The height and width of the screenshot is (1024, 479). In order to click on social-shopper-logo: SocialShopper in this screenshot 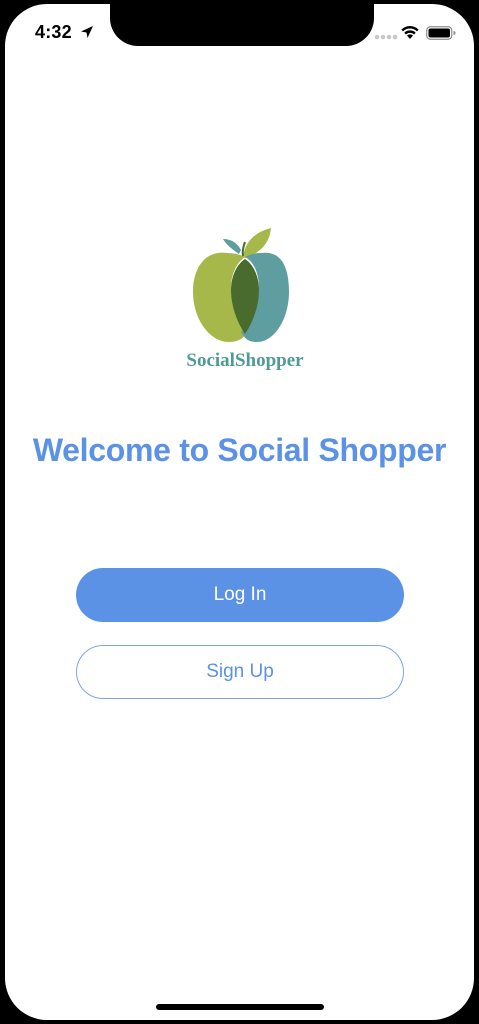, I will do `click(245, 299)`.